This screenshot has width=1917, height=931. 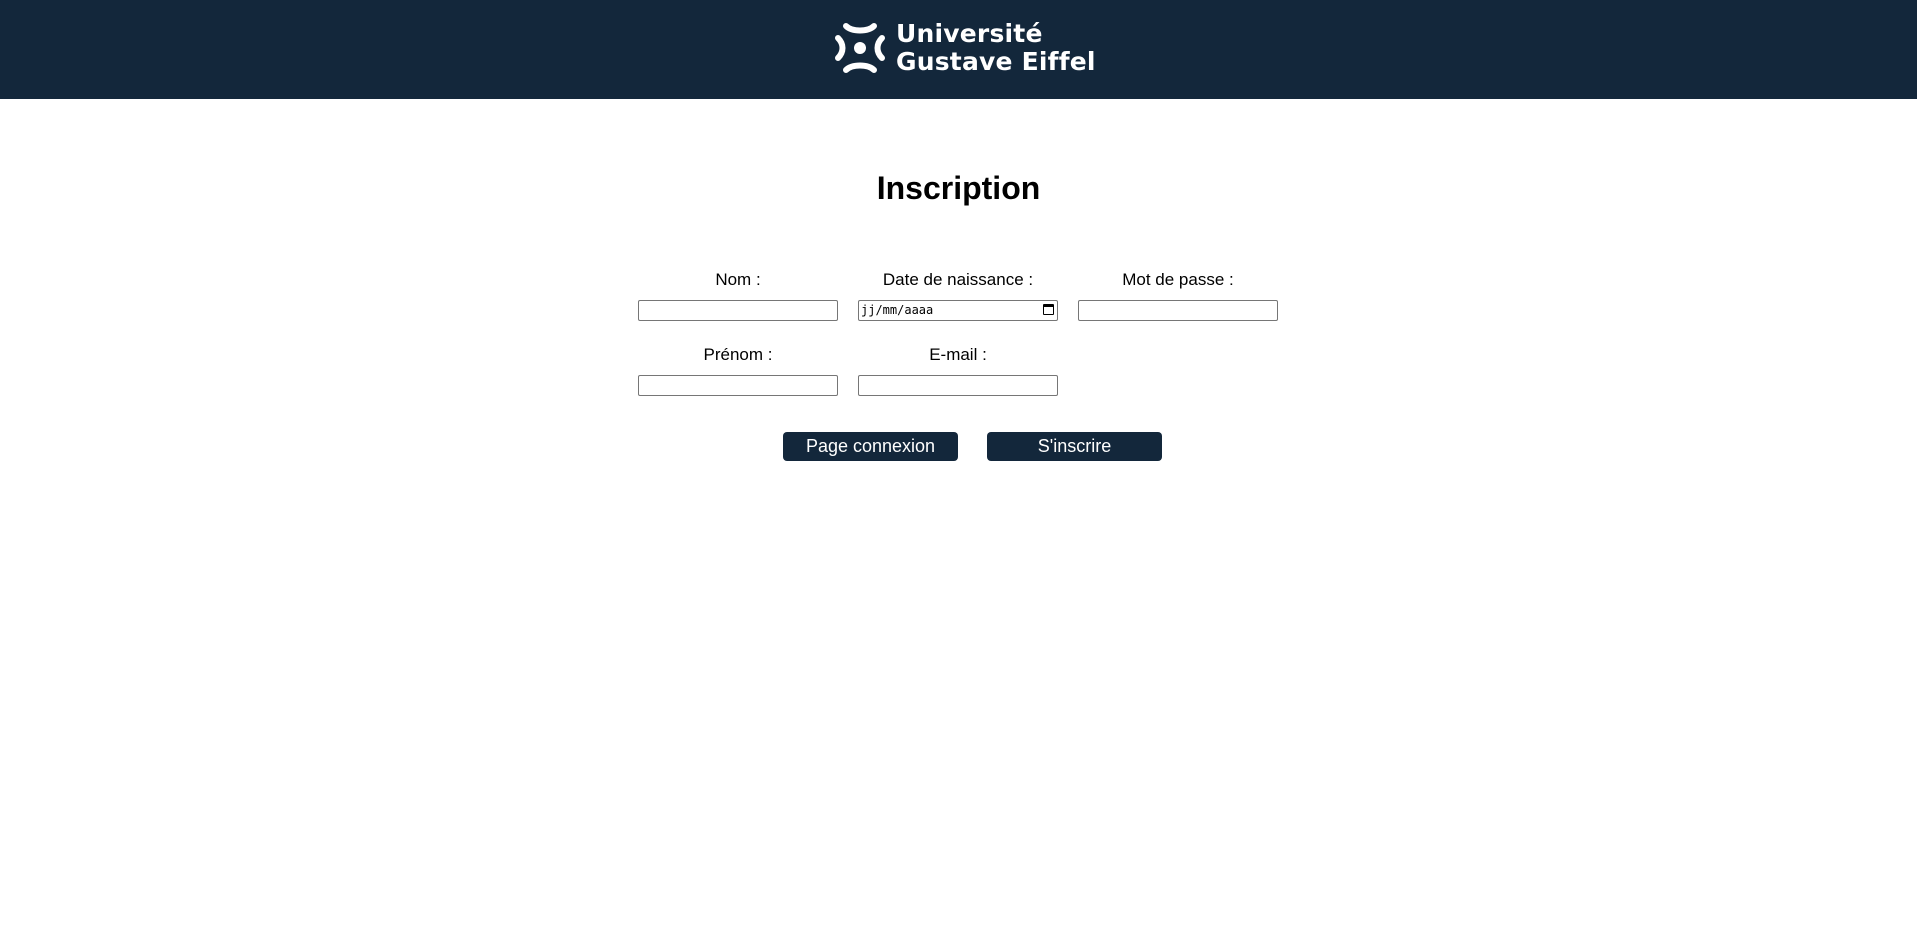 What do you see at coordinates (1048, 309) in the screenshot?
I see `calendar-icon` at bounding box center [1048, 309].